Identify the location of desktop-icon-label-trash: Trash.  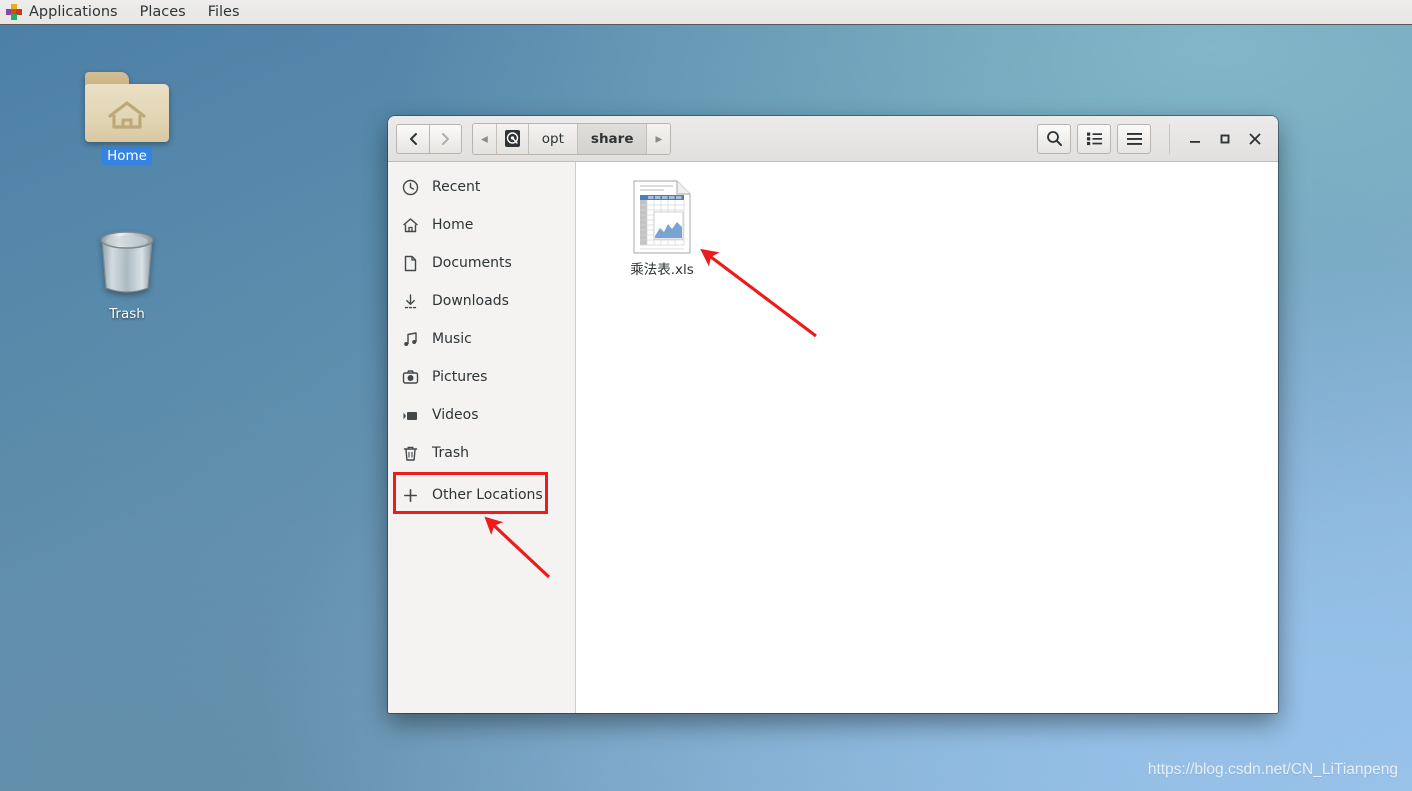
(127, 314).